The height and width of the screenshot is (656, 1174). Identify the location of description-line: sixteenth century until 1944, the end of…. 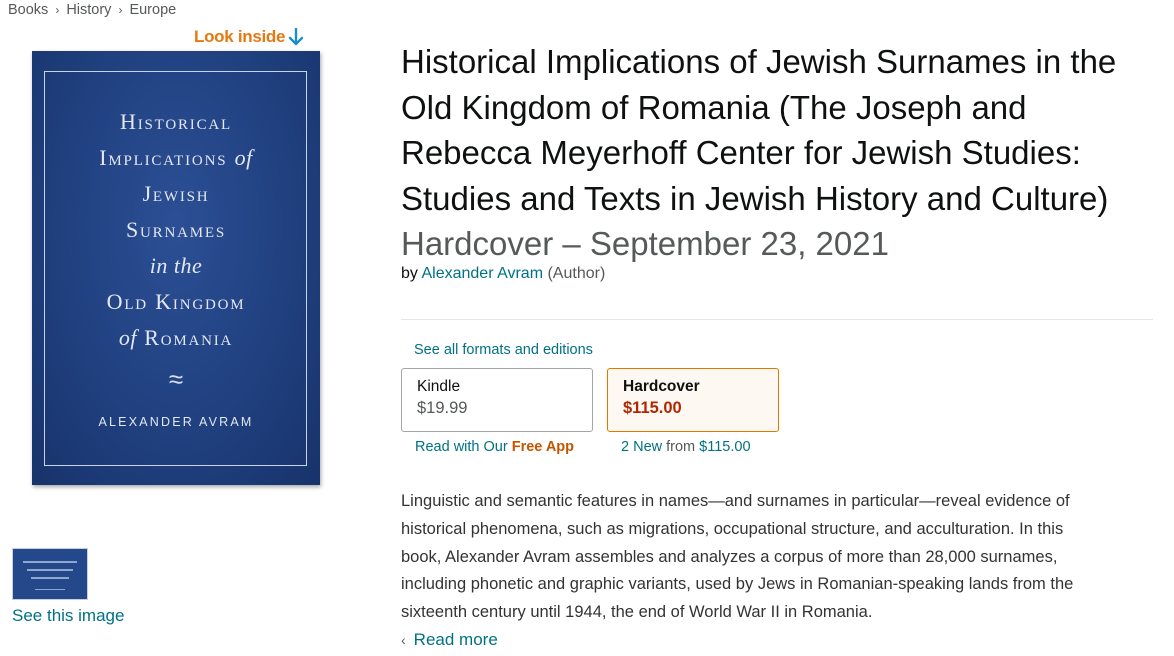
(637, 612).